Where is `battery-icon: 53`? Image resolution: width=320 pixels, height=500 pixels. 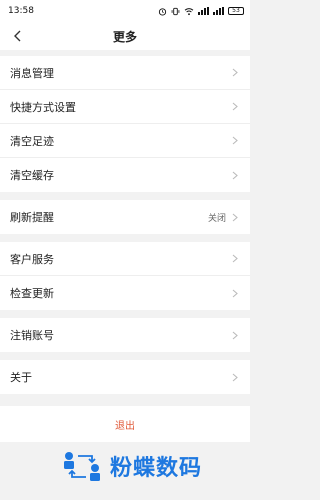 battery-icon: 53 is located at coordinates (236, 11).